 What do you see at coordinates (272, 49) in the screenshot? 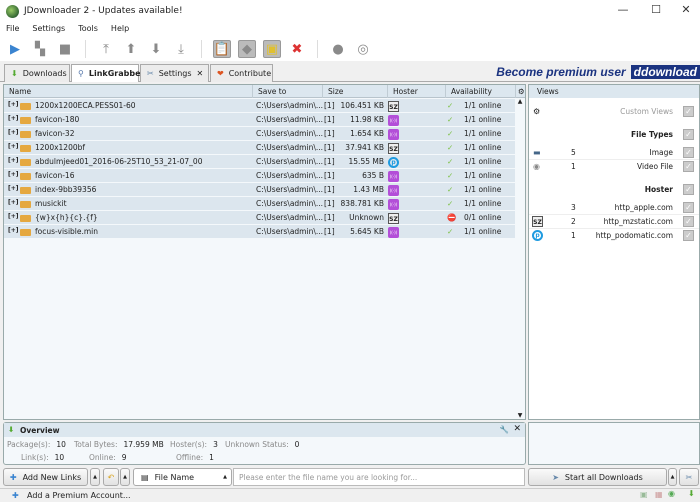
I see `premium-icon: ▣` at bounding box center [272, 49].